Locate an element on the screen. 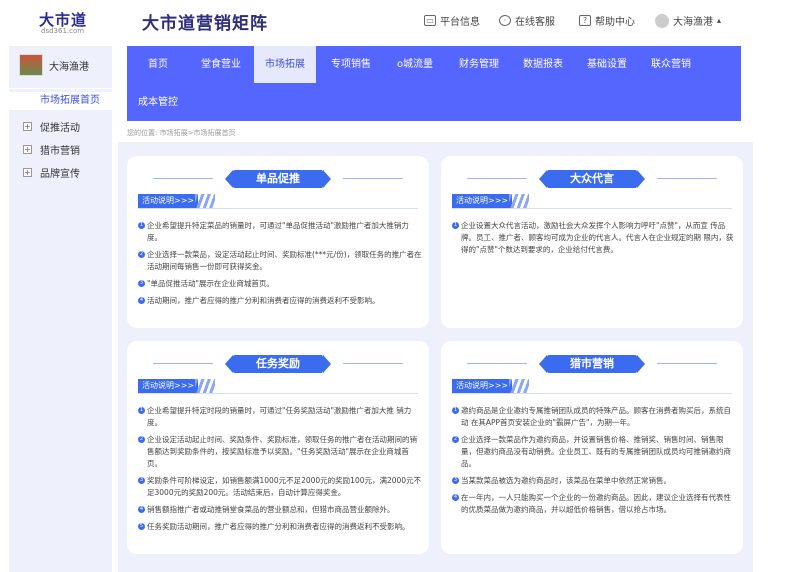  sidebar-item-hunting-marketing: + 猎市营销 is located at coordinates (51, 149).